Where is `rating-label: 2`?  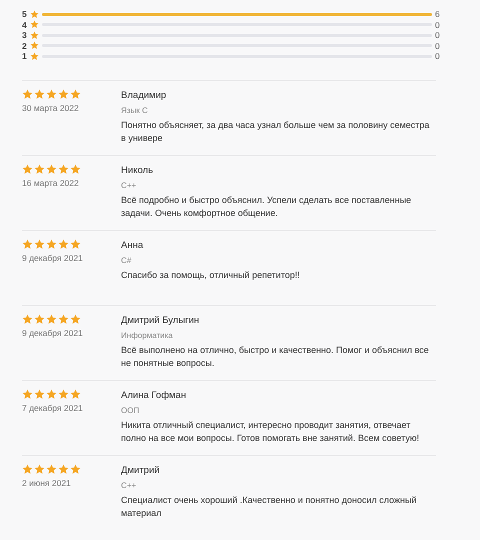
rating-label: 2 is located at coordinates (25, 45).